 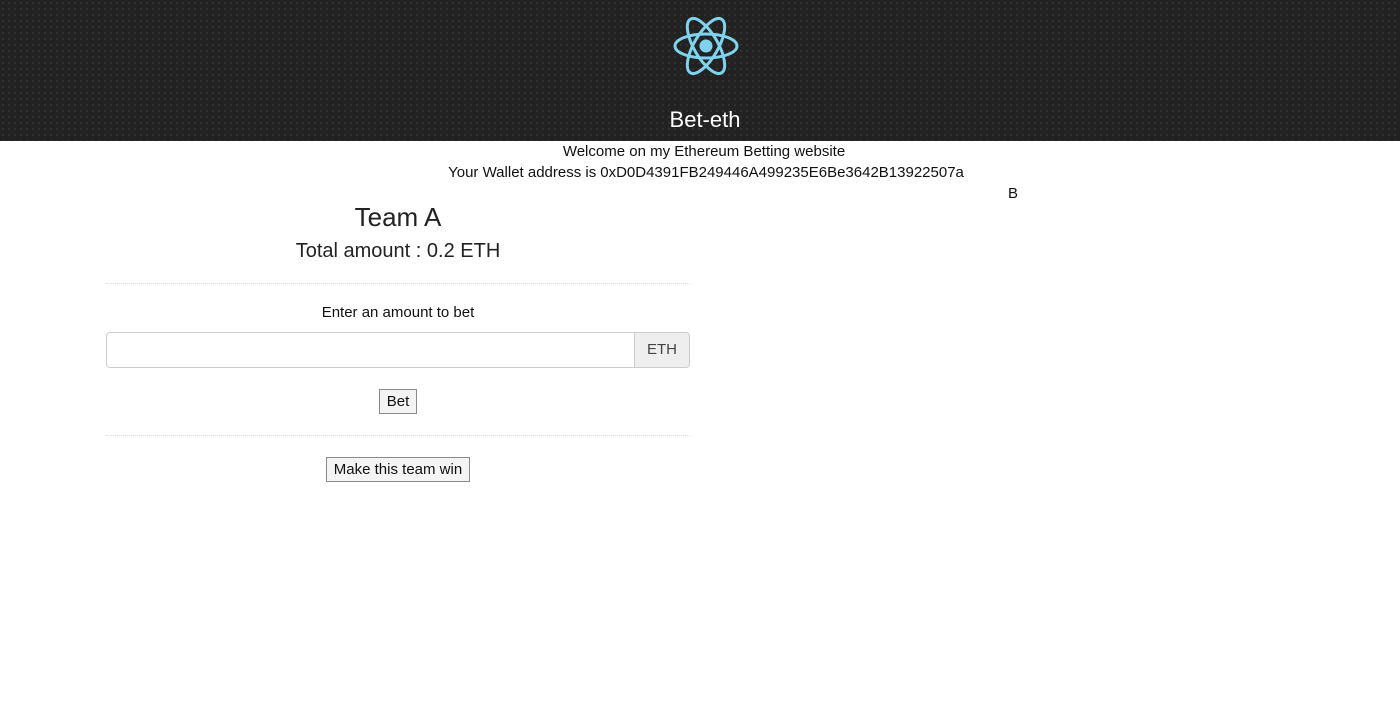 What do you see at coordinates (398, 217) in the screenshot?
I see `team-a-title: Team A` at bounding box center [398, 217].